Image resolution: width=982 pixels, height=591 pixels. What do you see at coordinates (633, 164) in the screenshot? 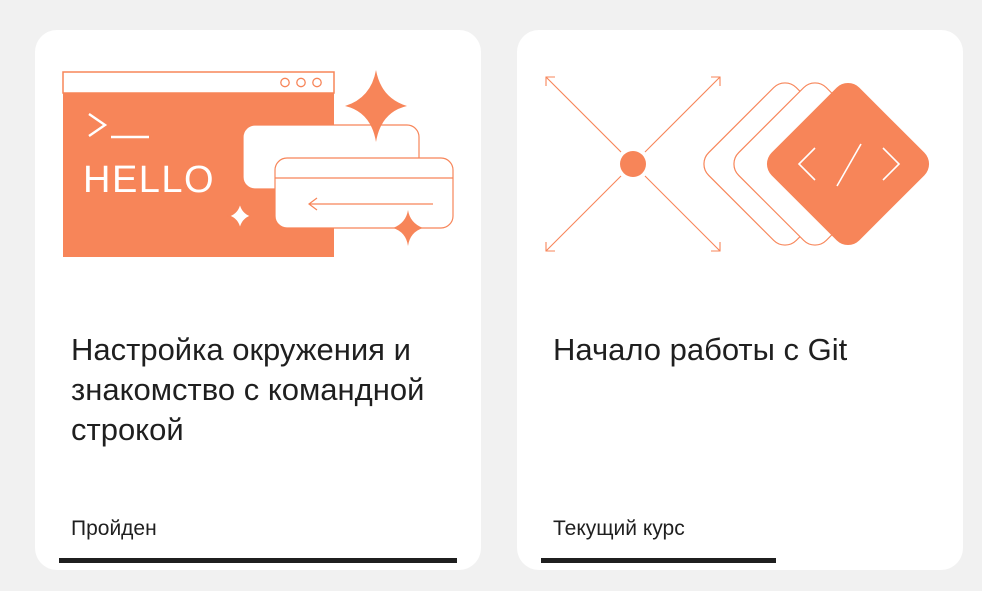
I see `center-dot-icon` at bounding box center [633, 164].